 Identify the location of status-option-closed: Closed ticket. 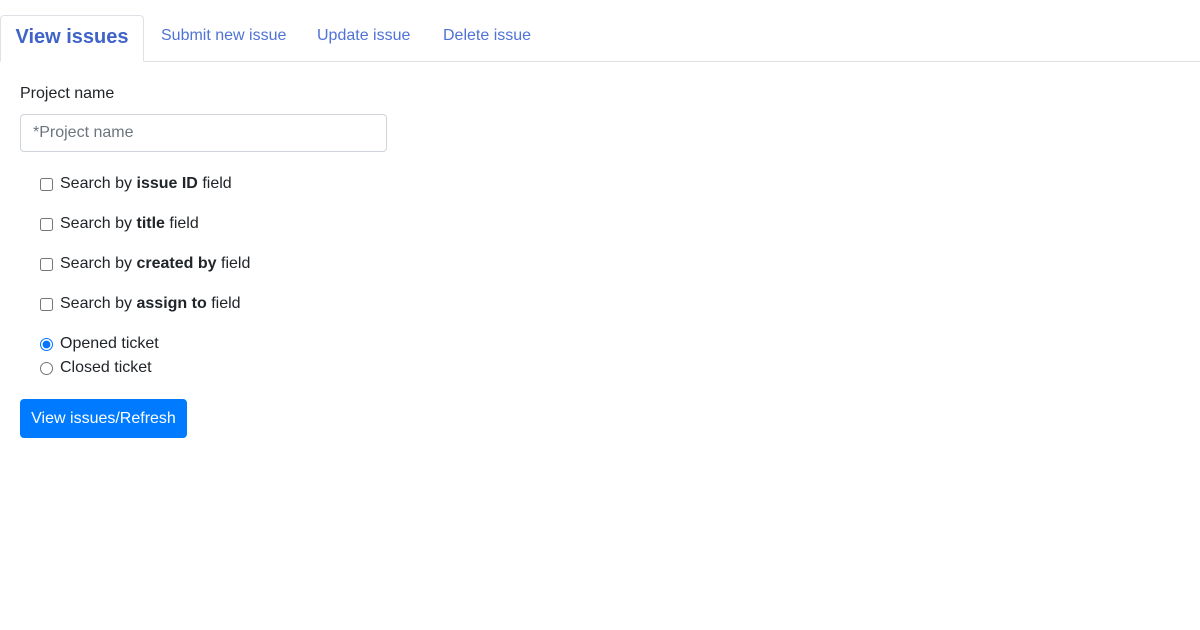
(96, 368).